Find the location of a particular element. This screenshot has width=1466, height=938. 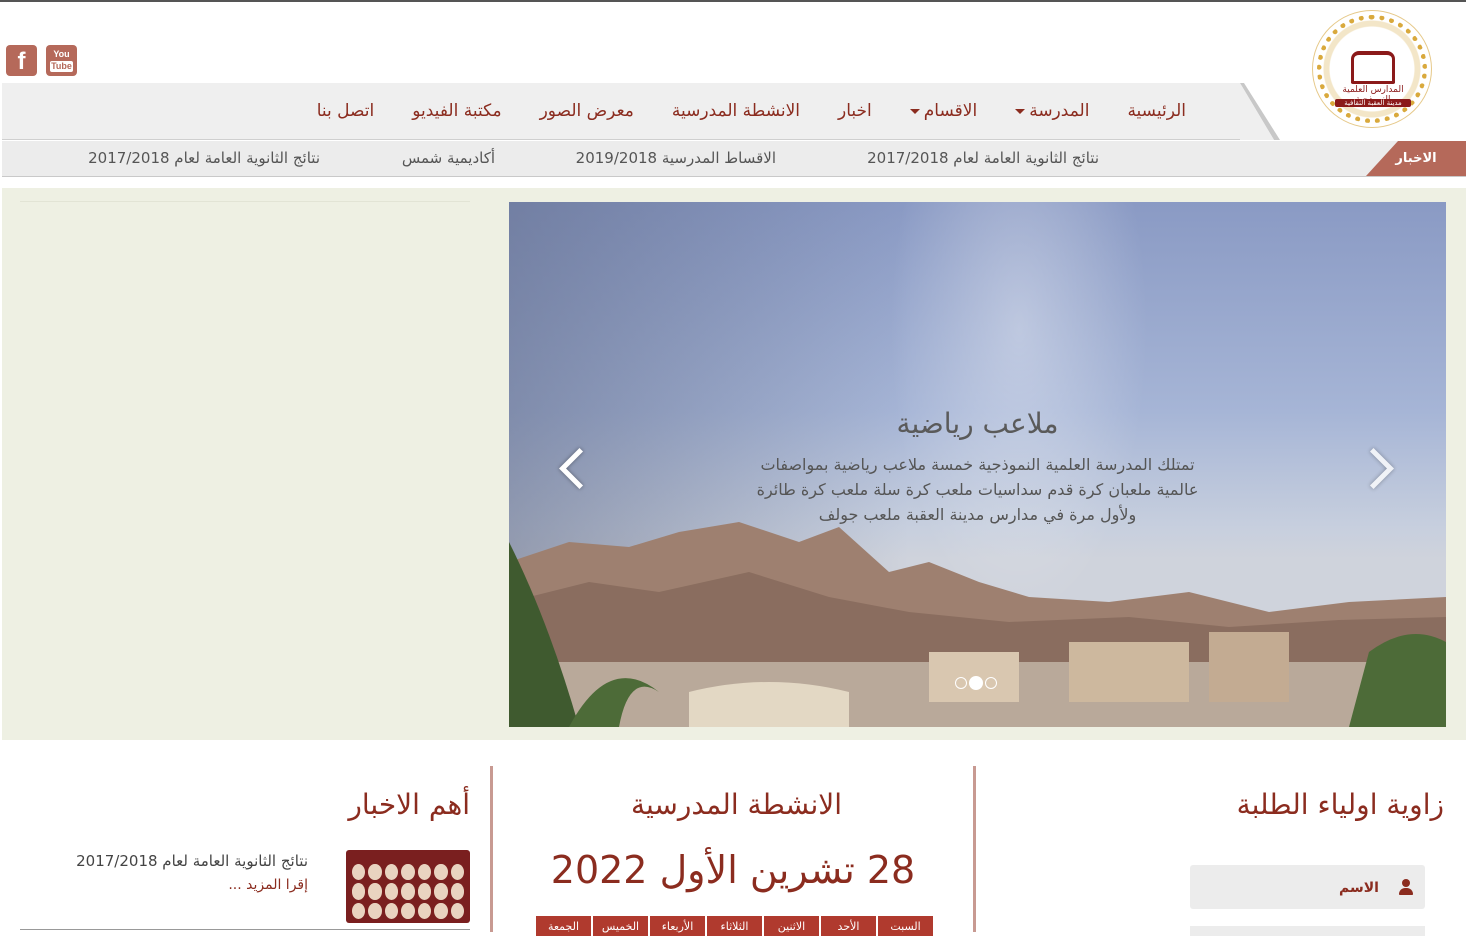

nav-item: المدرسة is located at coordinates (1052, 111).